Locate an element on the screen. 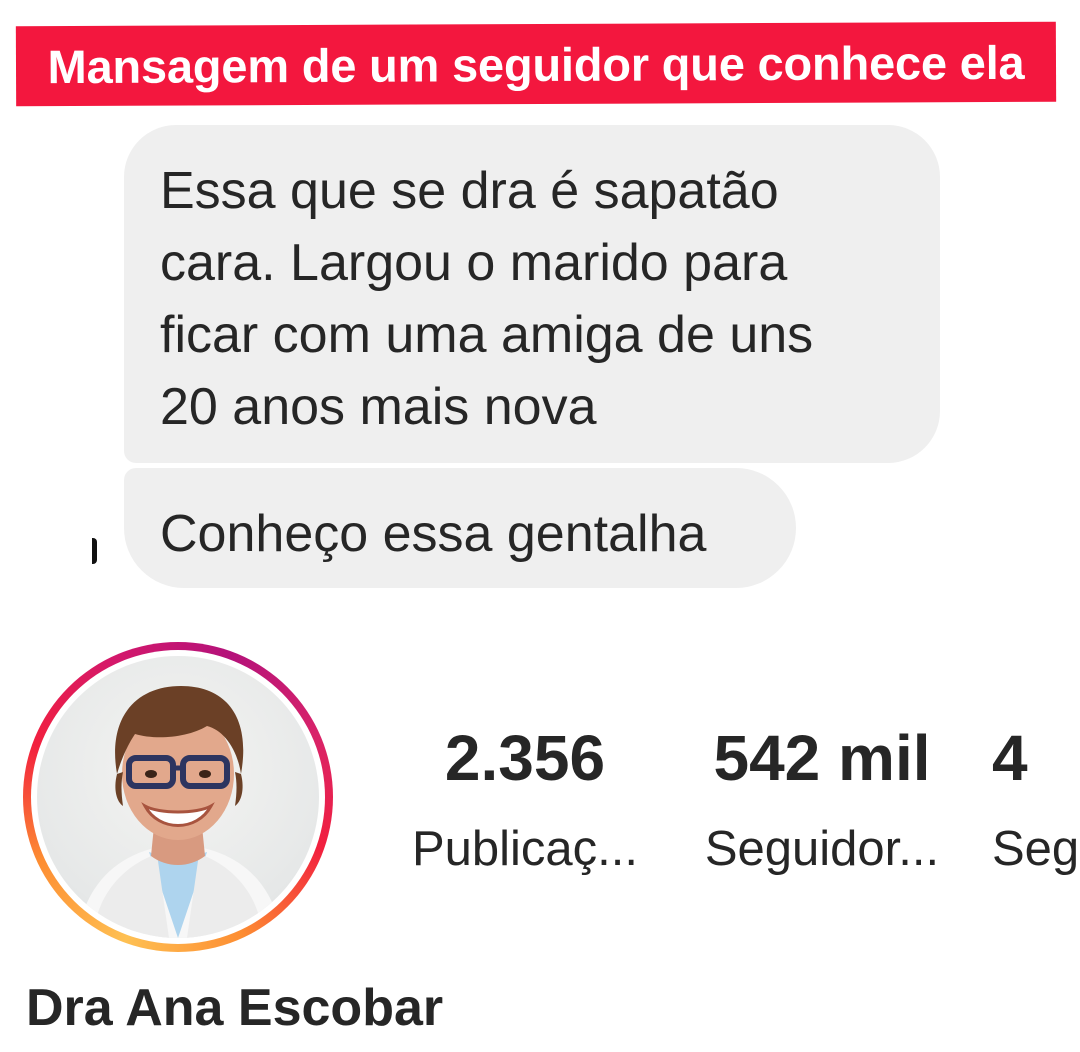  profile-name: Dra Ana Escobar is located at coordinates (235, 1008).